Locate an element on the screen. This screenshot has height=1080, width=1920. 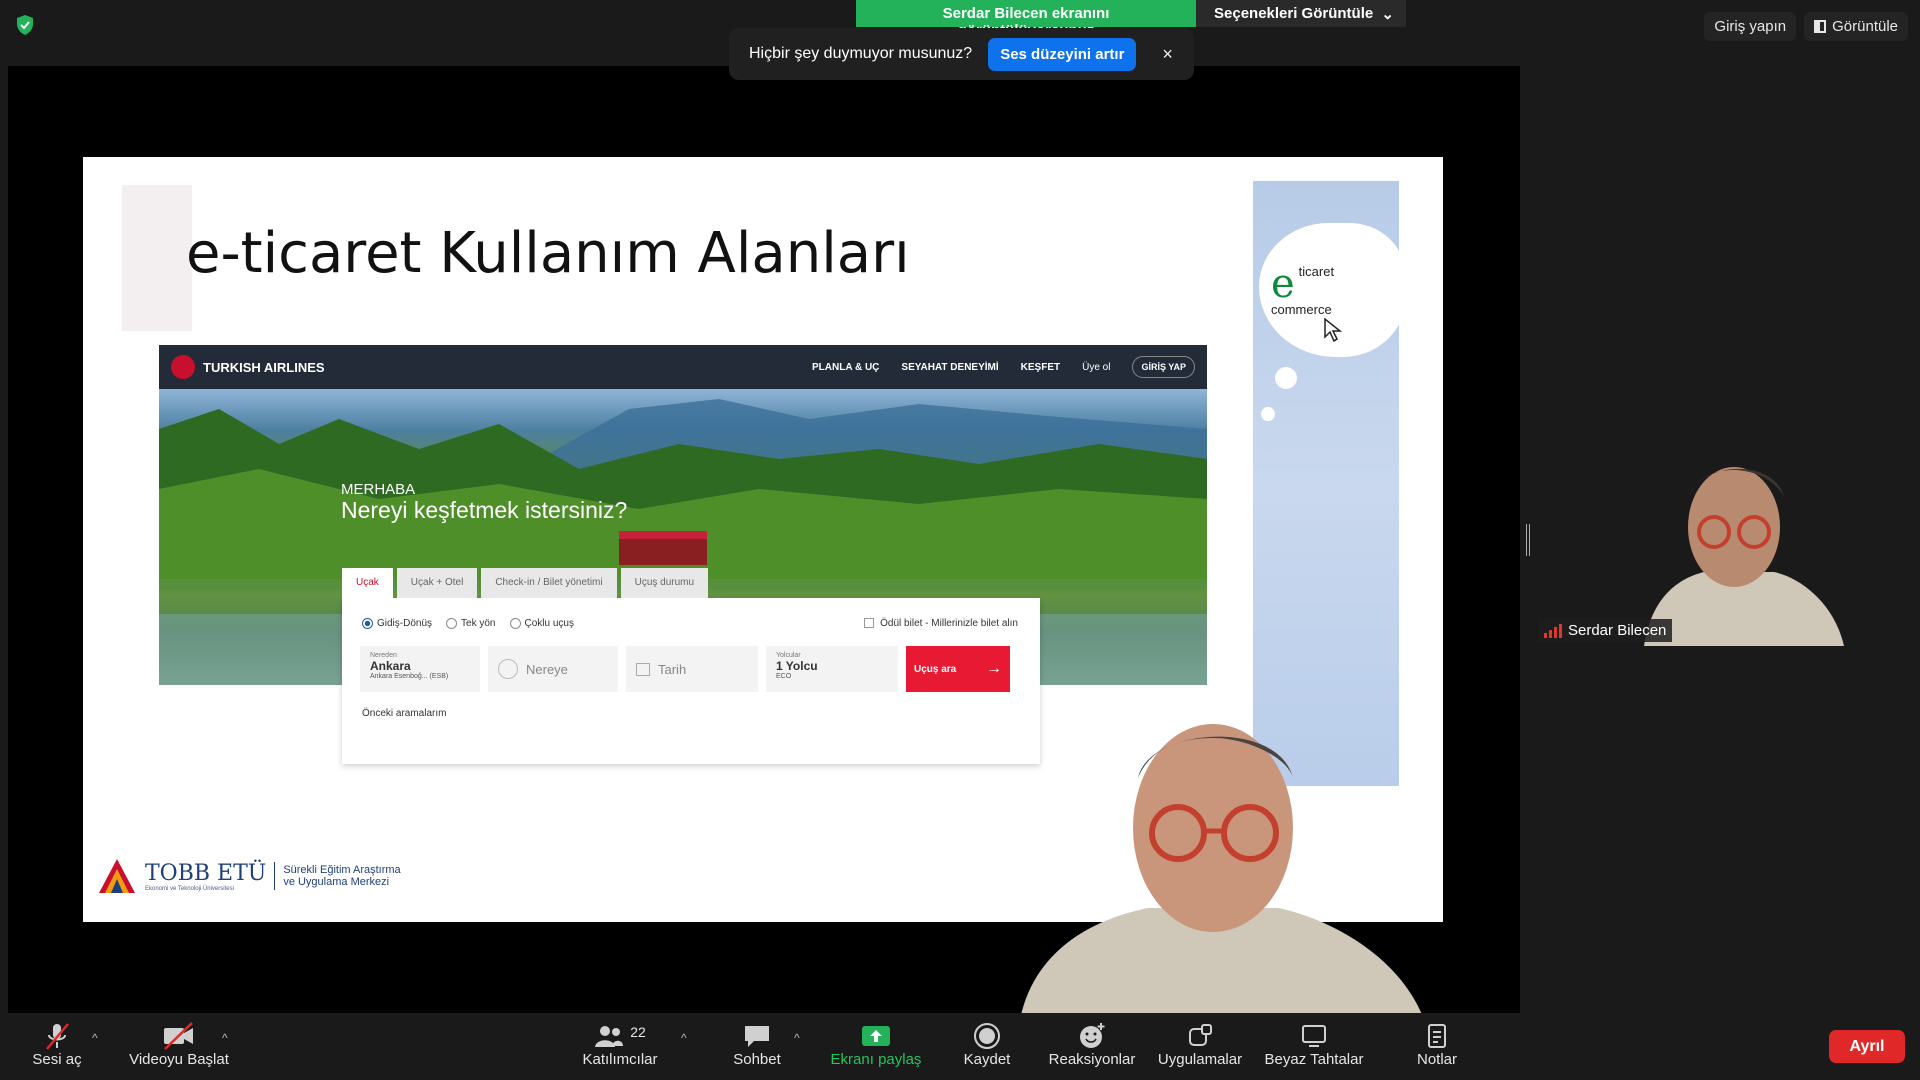
ta-previous-searches: Önceki aramalarım is located at coordinates (404, 713).